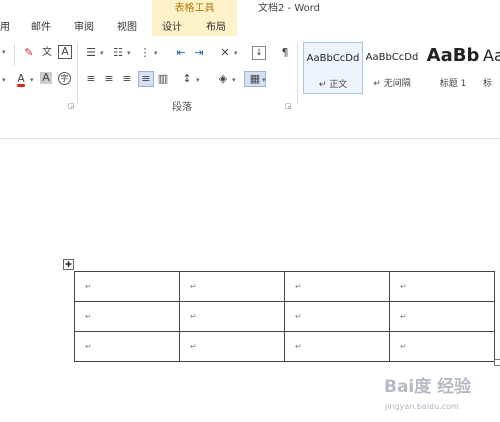 This screenshot has width=500, height=422. What do you see at coordinates (21, 79) in the screenshot?
I see `font-color-icon: A` at bounding box center [21, 79].